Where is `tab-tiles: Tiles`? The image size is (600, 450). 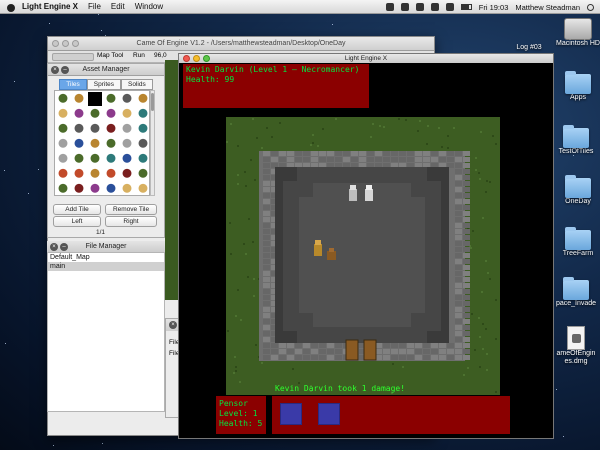
tab-tiles: Tiles is located at coordinates (73, 84).